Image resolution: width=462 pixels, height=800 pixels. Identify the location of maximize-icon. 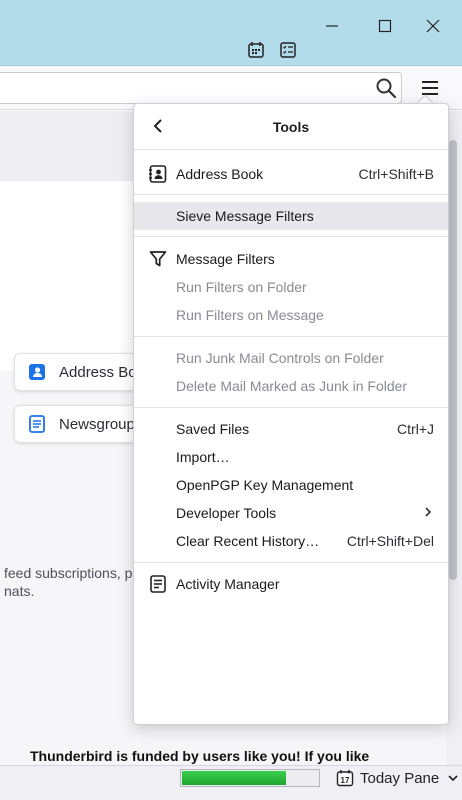
(385, 26).